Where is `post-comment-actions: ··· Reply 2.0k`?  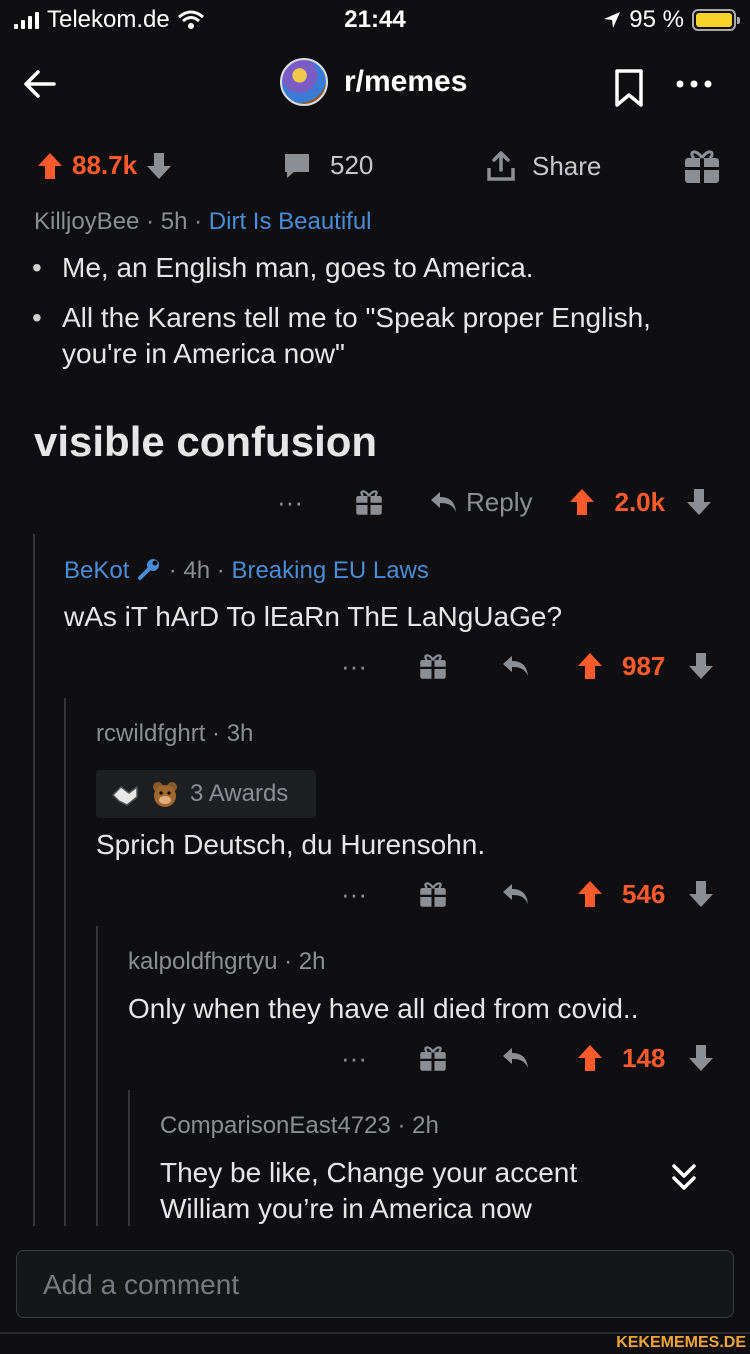 post-comment-actions: ··· Reply 2.0k is located at coordinates (500, 502).